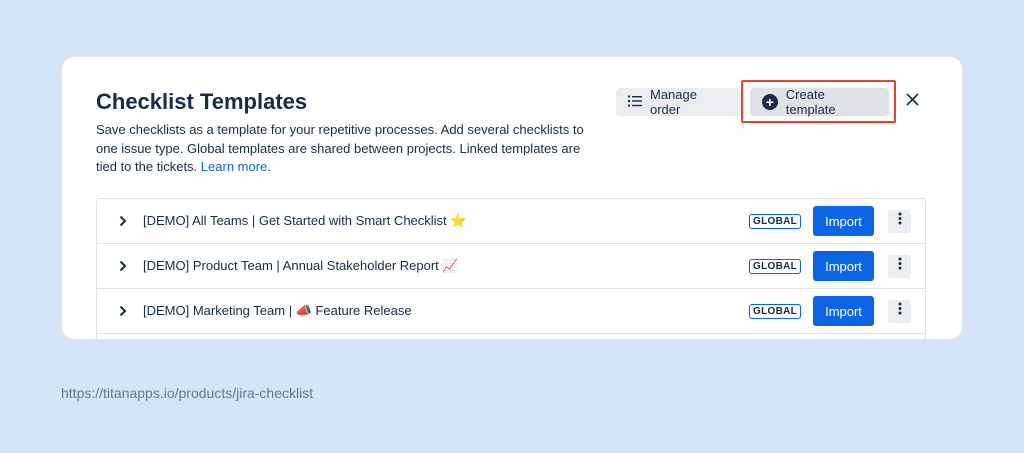 This screenshot has width=1024, height=453. I want to click on manage-order-button: Manage order, so click(678, 102).